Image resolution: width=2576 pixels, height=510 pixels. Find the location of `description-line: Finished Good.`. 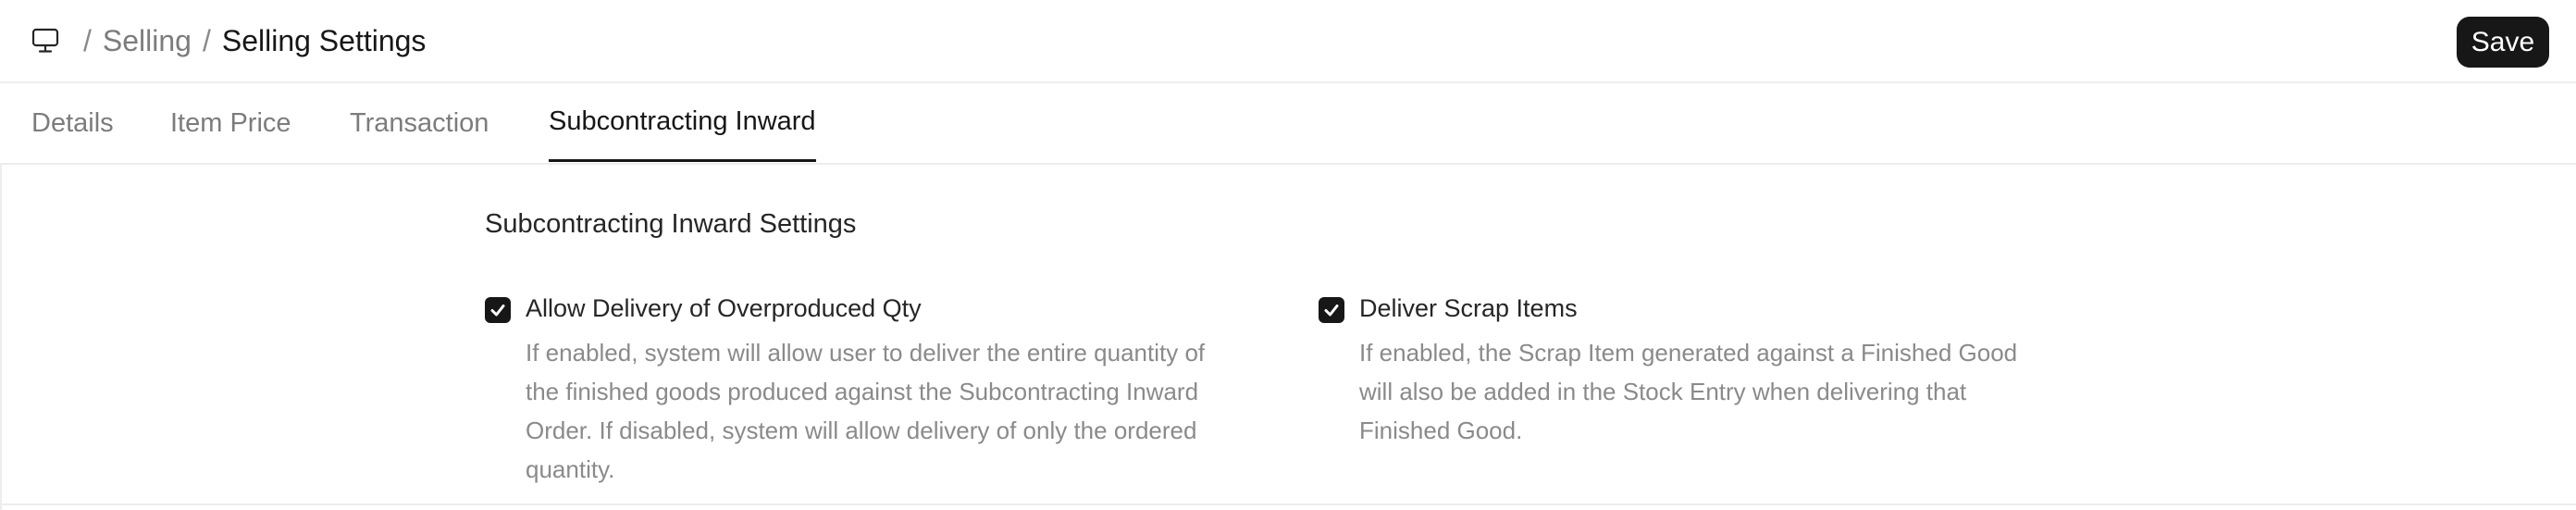

description-line: Finished Good. is located at coordinates (1441, 430).